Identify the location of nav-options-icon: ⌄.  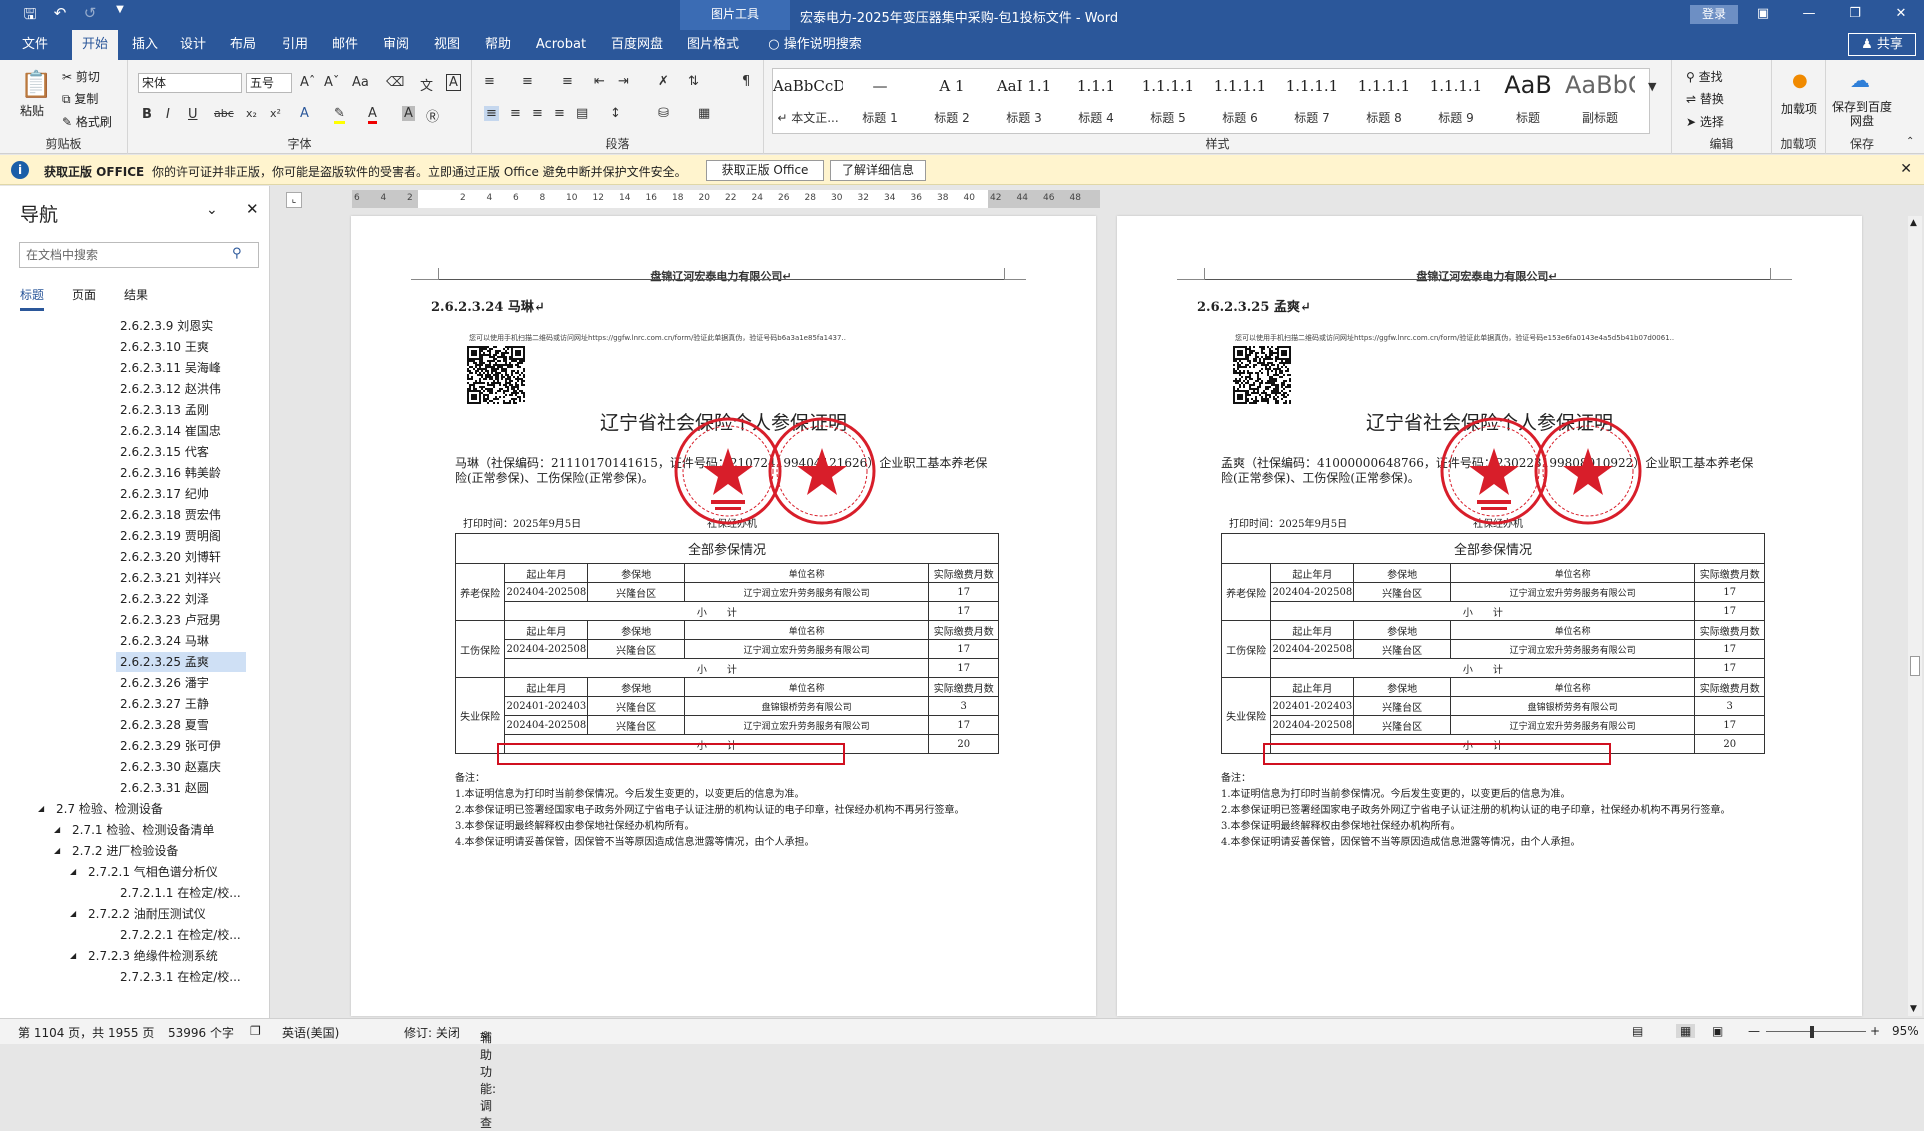
(212, 210).